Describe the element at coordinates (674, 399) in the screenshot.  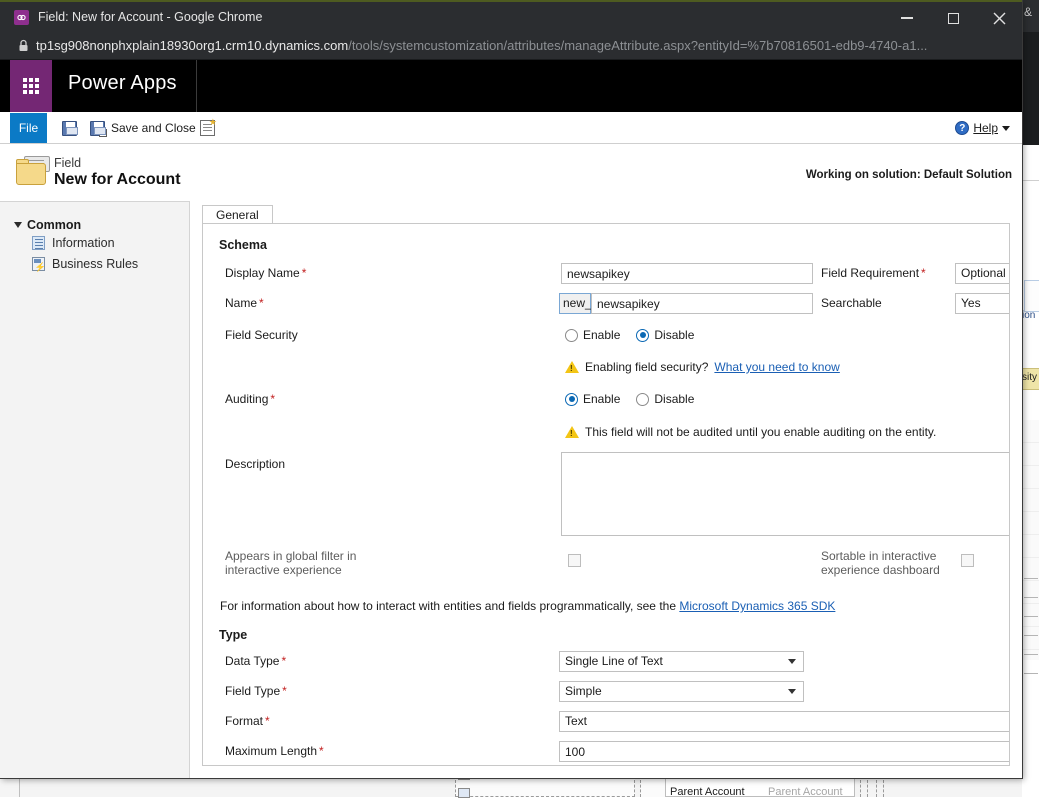
I see `auditing-disable-label: Disable` at that location.